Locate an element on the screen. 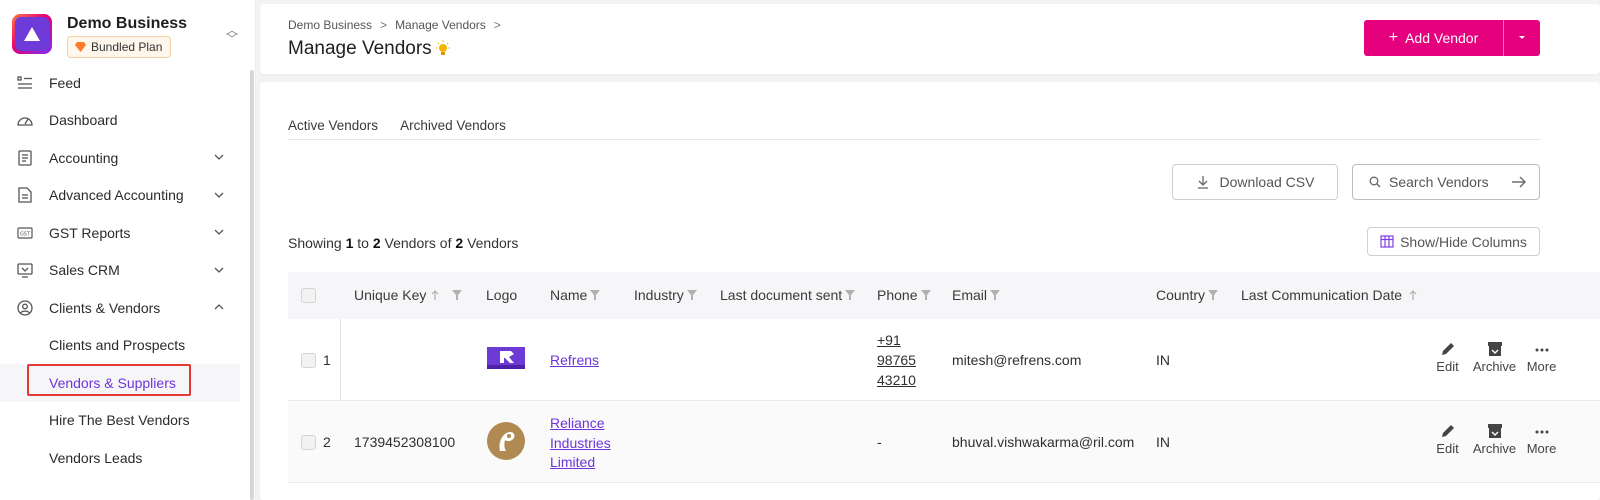  column-last-communication-date: Last Communication Date is located at coordinates (1329, 295).